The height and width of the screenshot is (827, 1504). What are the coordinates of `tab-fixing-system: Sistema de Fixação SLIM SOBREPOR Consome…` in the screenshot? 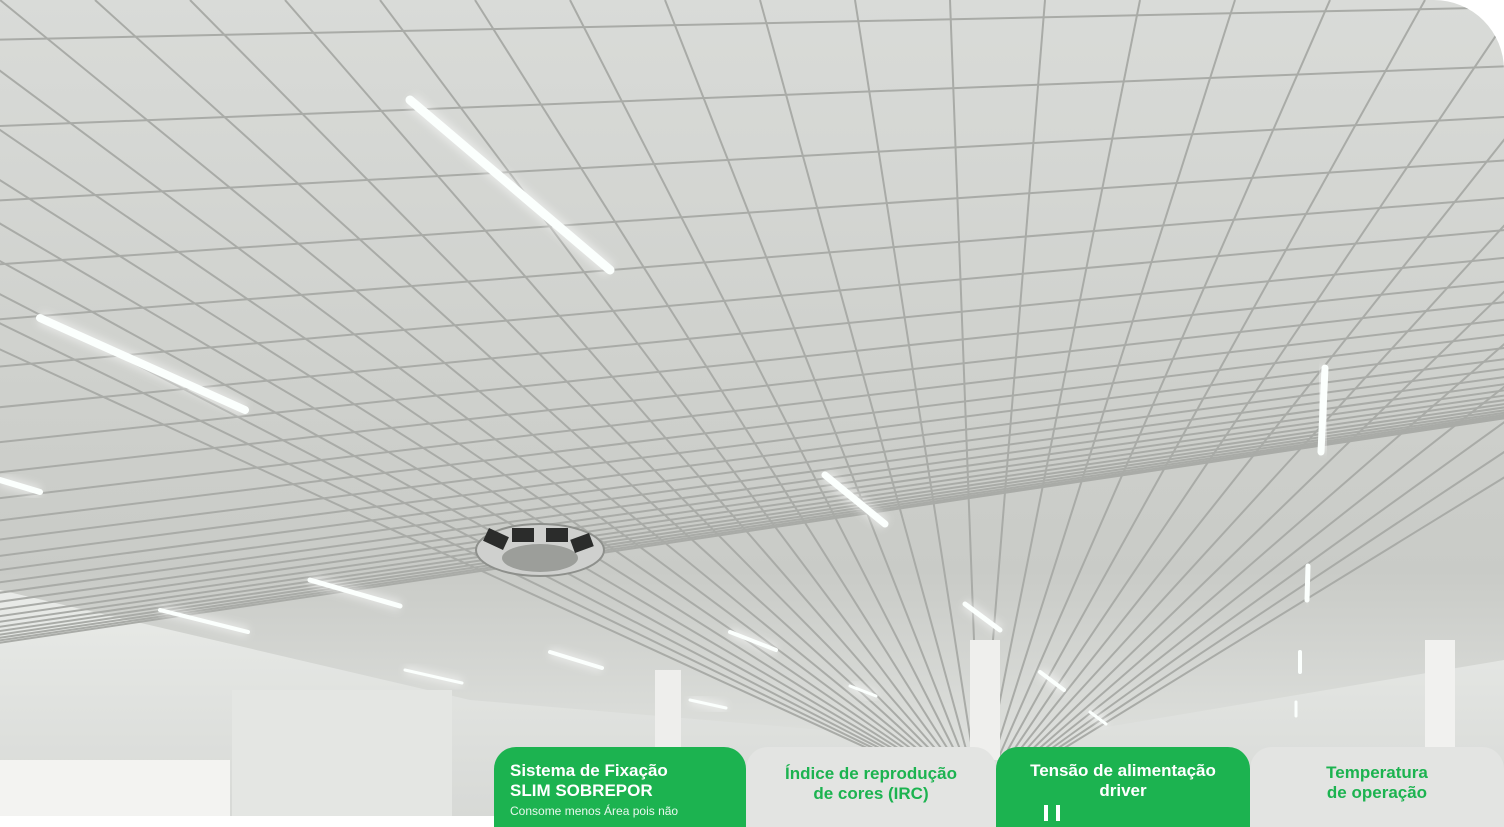 It's located at (620, 787).